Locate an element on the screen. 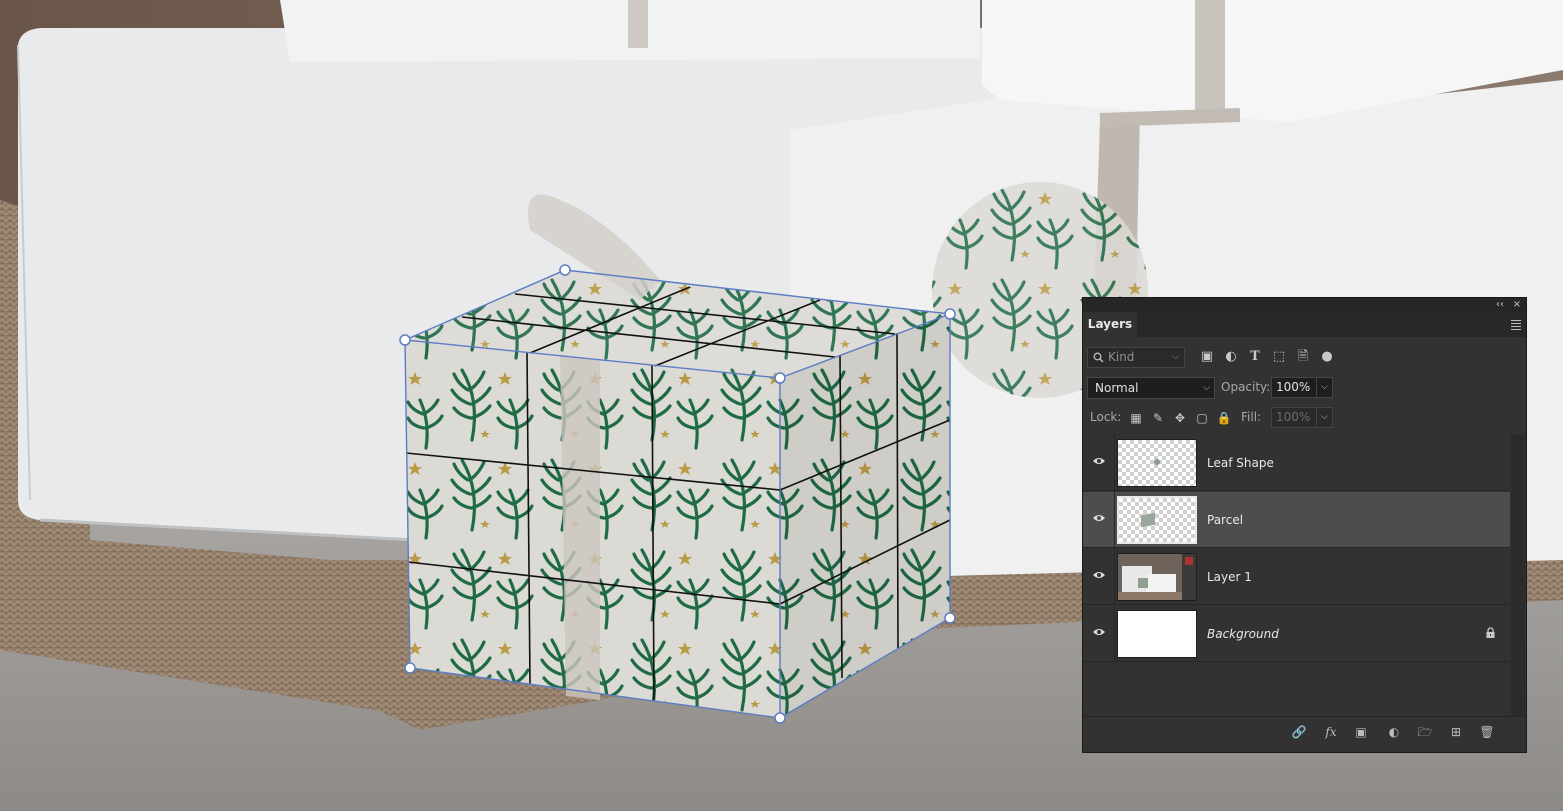  search-icon is located at coordinates (1098, 357).